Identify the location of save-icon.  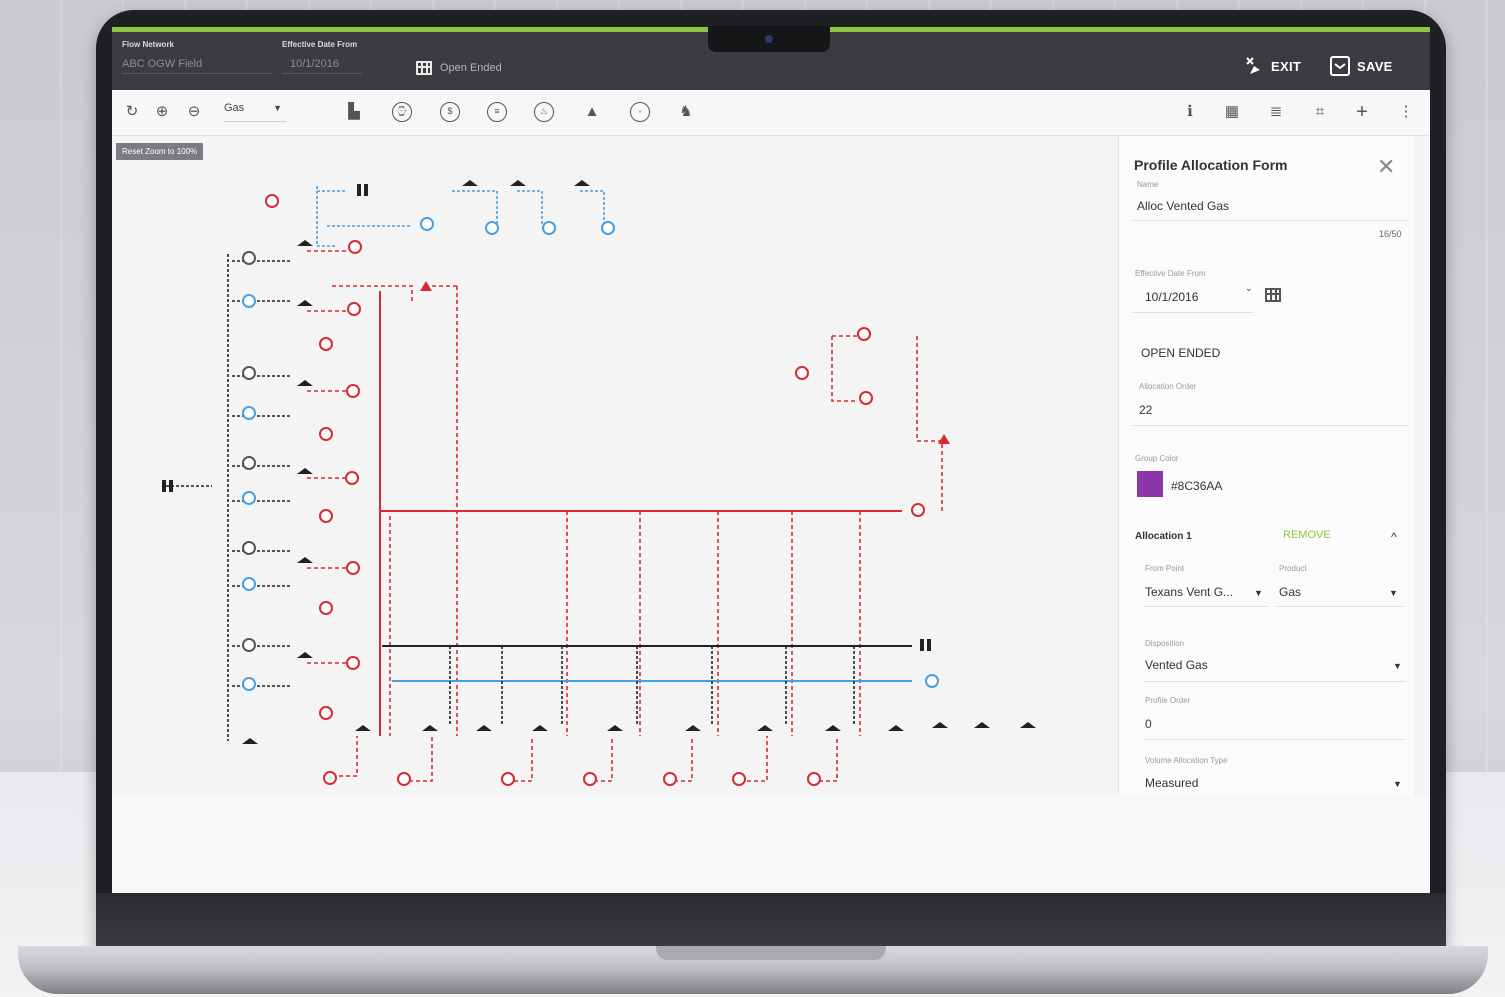
(1340, 66).